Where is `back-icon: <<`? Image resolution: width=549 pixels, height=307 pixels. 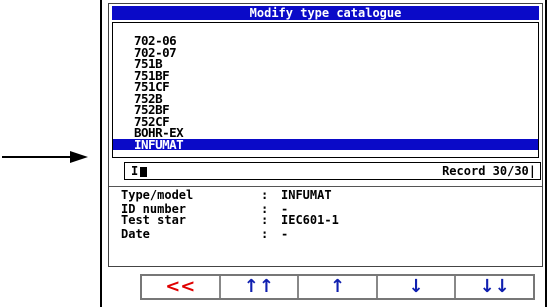
back-icon: << is located at coordinates (180, 286).